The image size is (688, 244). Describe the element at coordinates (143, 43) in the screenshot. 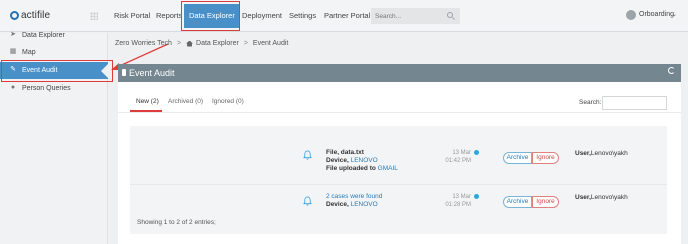

I see `breadcrumb-root: Zero Worries Tech` at that location.